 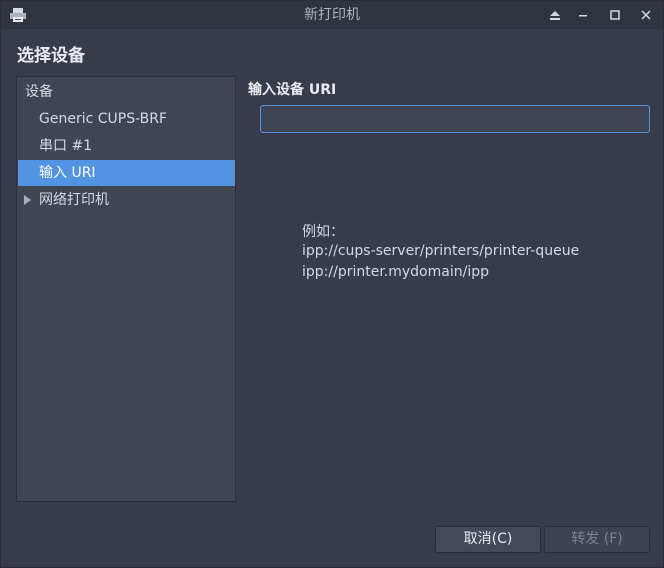 What do you see at coordinates (332, 15) in the screenshot?
I see `titlebar: 新打印机` at bounding box center [332, 15].